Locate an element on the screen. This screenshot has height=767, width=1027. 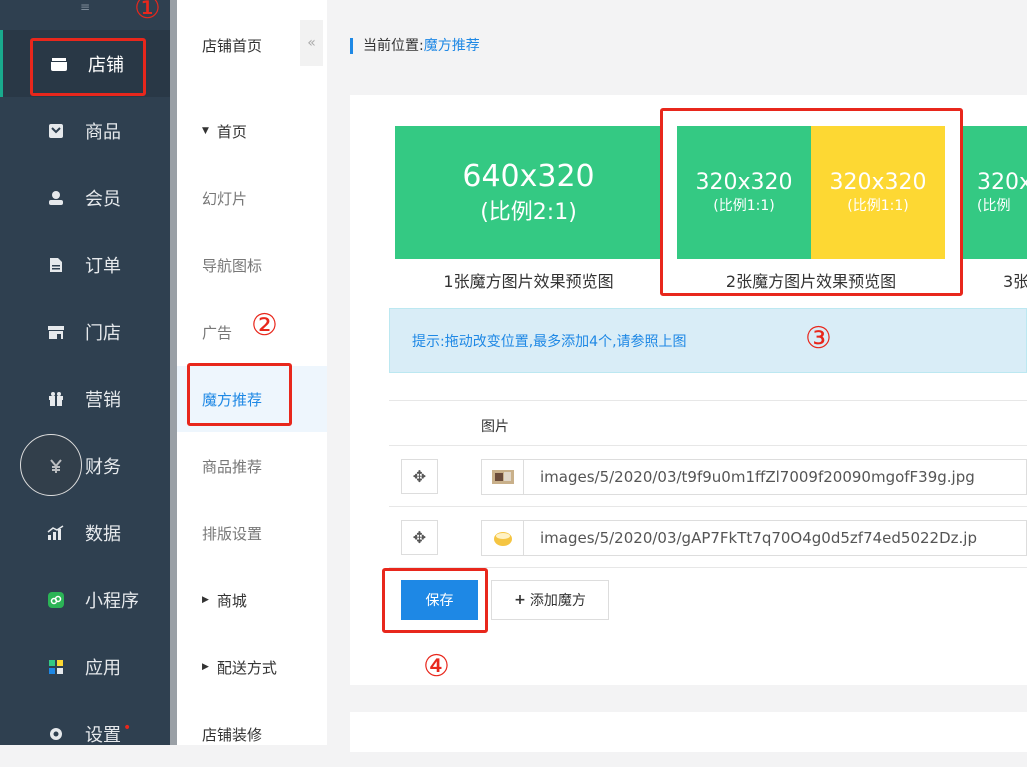
settings-icon is located at coordinates (56, 734).